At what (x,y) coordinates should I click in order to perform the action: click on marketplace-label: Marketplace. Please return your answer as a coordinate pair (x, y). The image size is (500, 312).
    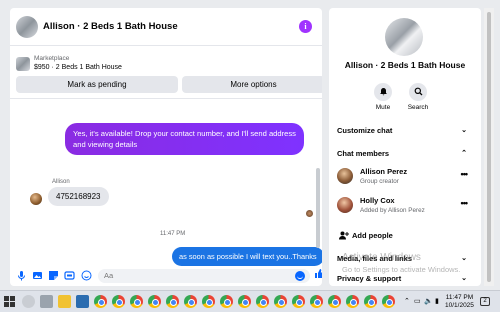
    Looking at the image, I should click on (52, 58).